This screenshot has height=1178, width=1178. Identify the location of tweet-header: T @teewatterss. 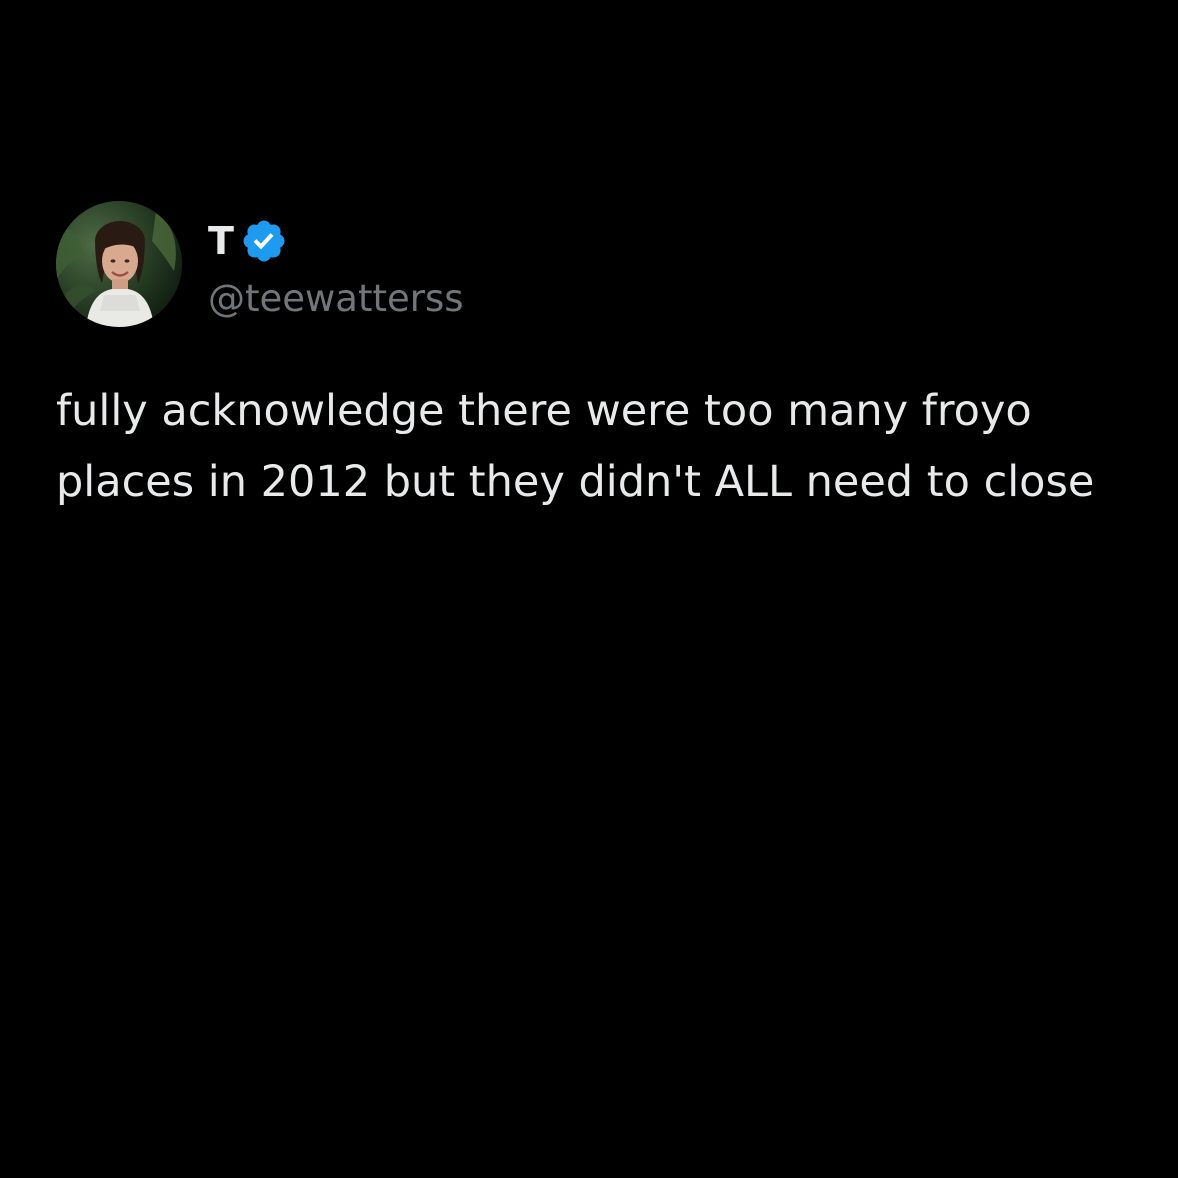
(611, 264).